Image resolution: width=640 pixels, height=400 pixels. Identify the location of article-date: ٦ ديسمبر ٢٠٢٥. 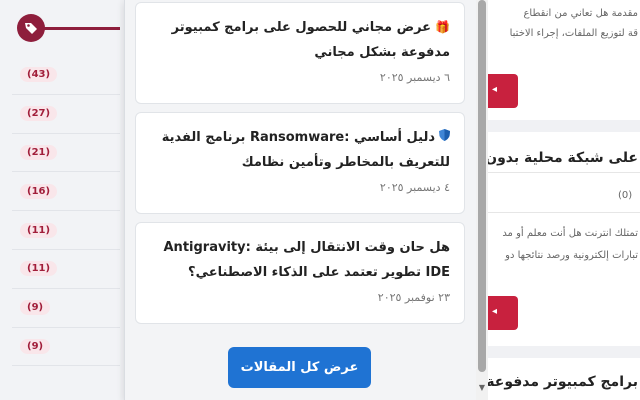
(414, 77).